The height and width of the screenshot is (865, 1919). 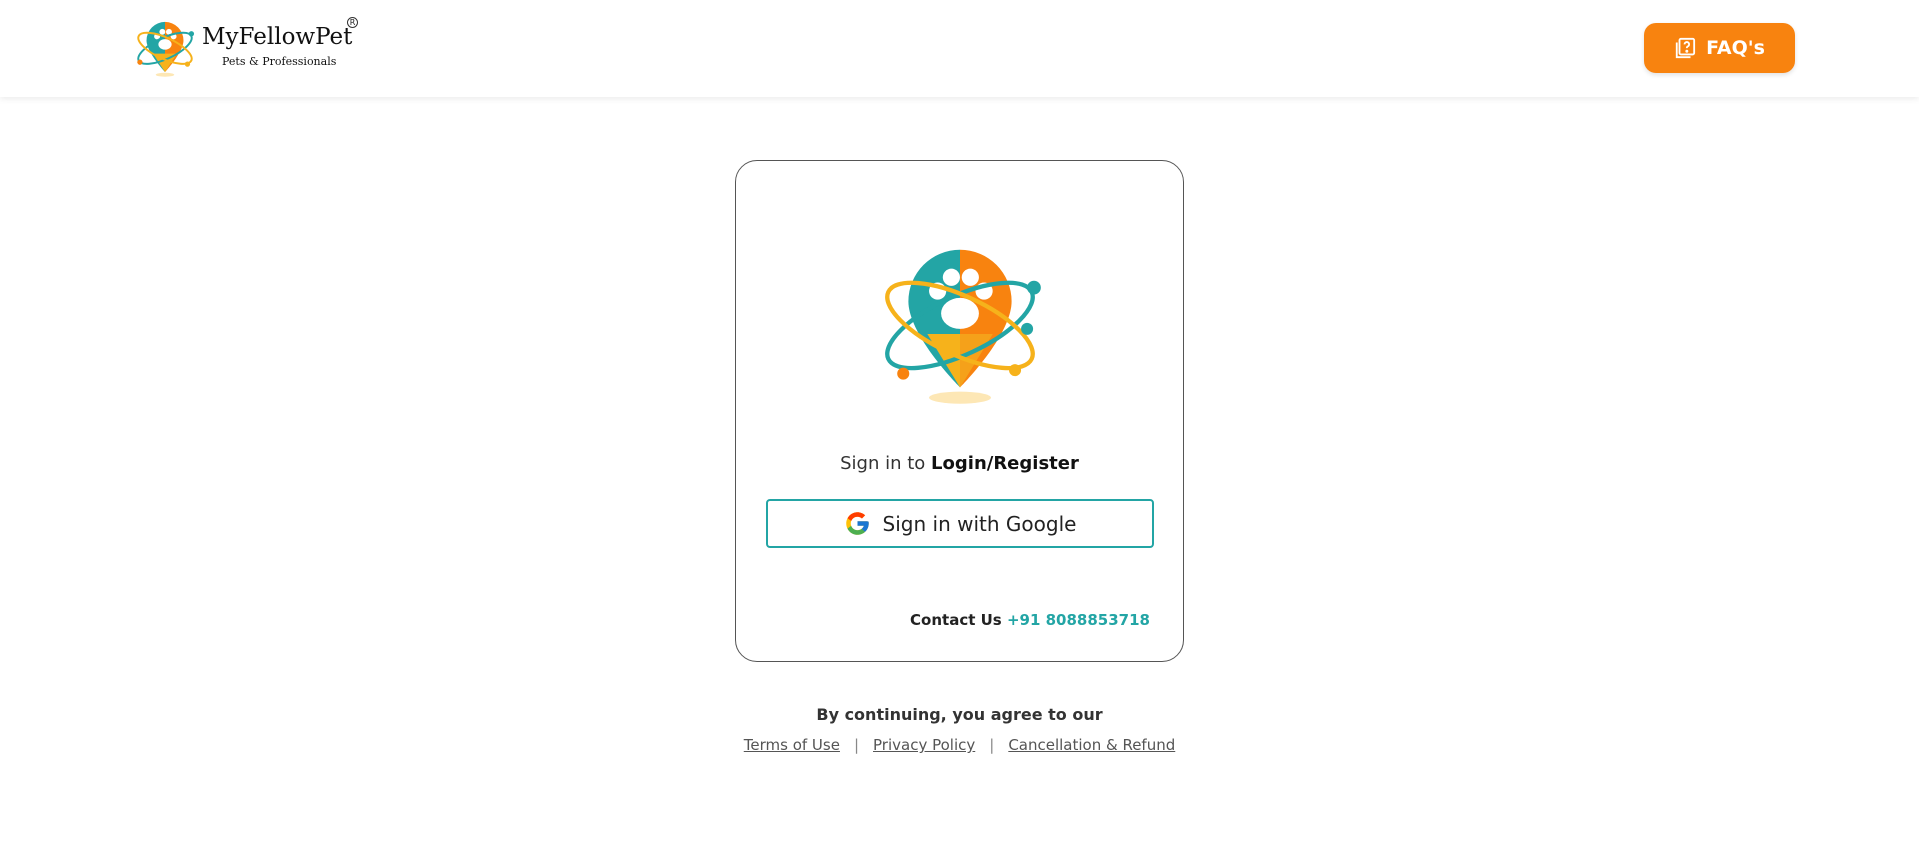 I want to click on faq-button: FAQ's, so click(x=1719, y=48).